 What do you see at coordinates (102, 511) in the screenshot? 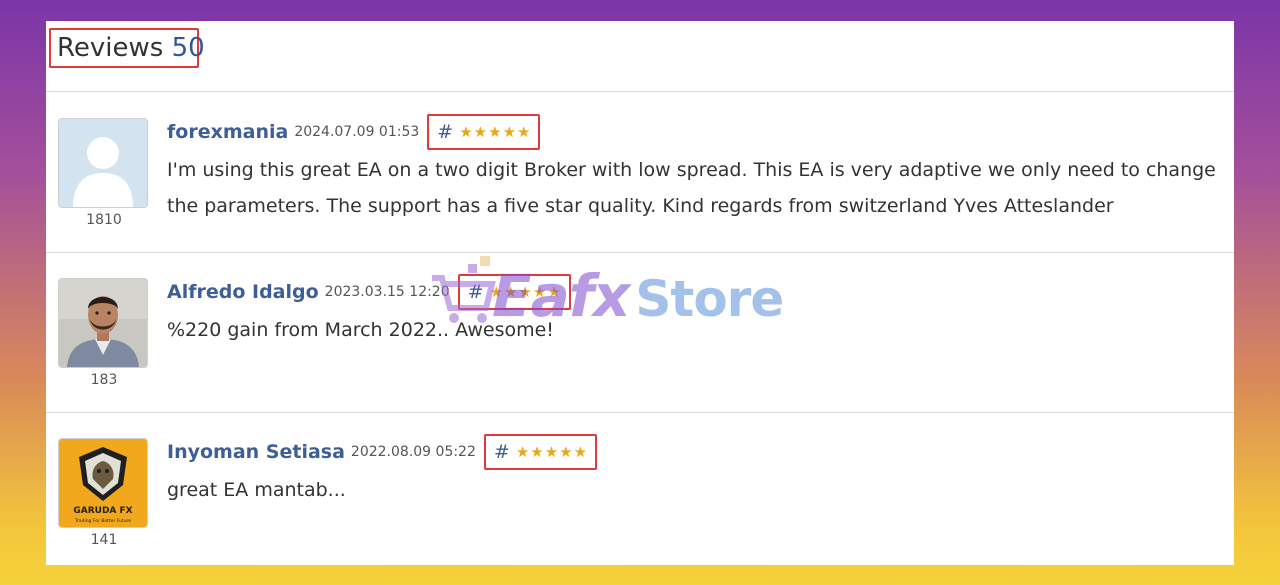
I see `logo-text: GARUDA FX` at bounding box center [102, 511].